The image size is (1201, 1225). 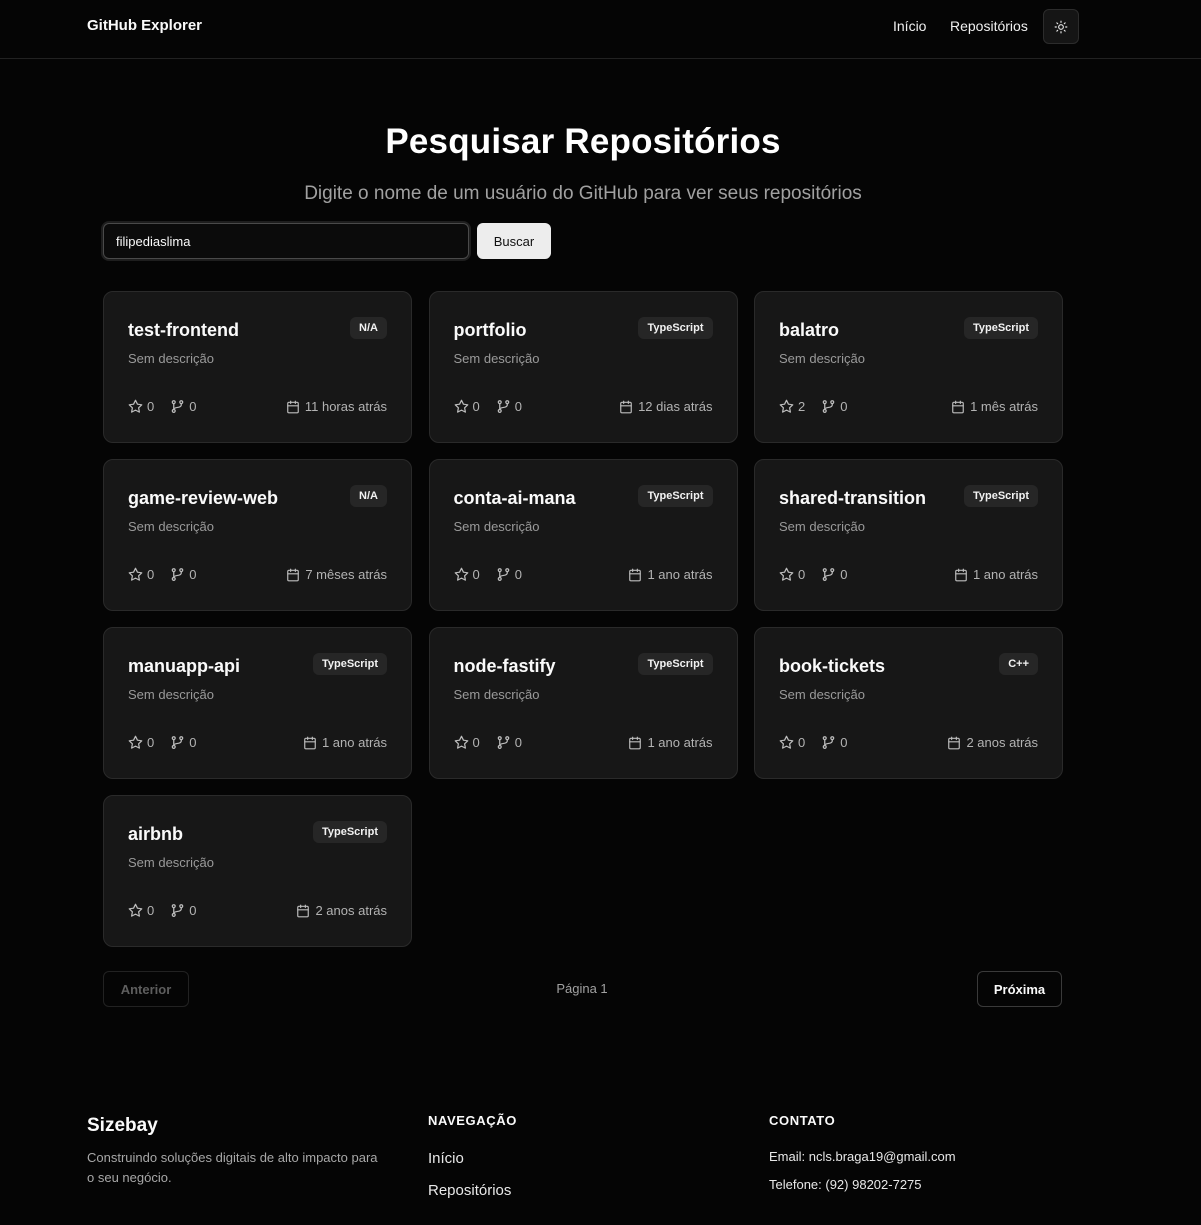 I want to click on nav-link-repositorios: Repositórios, so click(x=989, y=26).